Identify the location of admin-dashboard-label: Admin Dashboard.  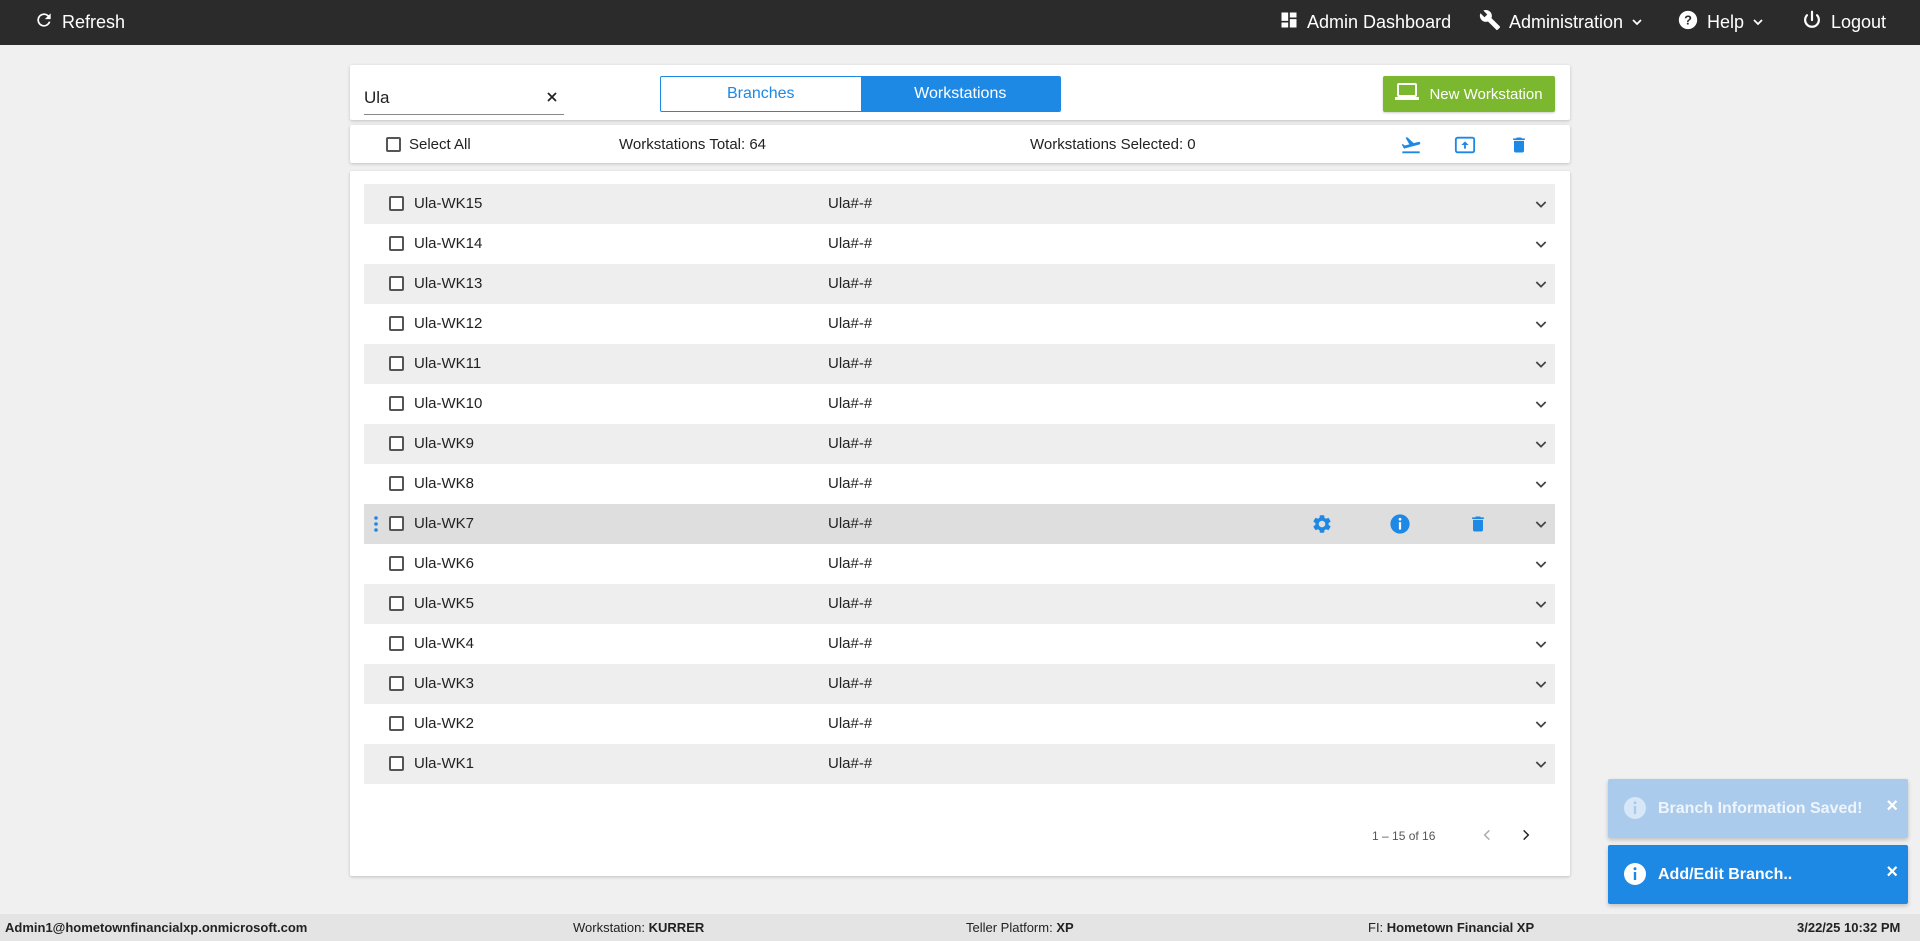
(1379, 22).